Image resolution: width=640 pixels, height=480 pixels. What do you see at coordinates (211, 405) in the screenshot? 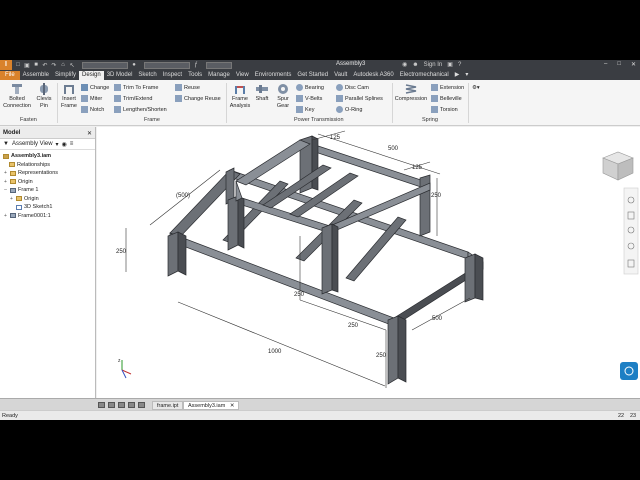
I see `doc-tab-assembly: Assembly3.iam ✕` at bounding box center [211, 405].